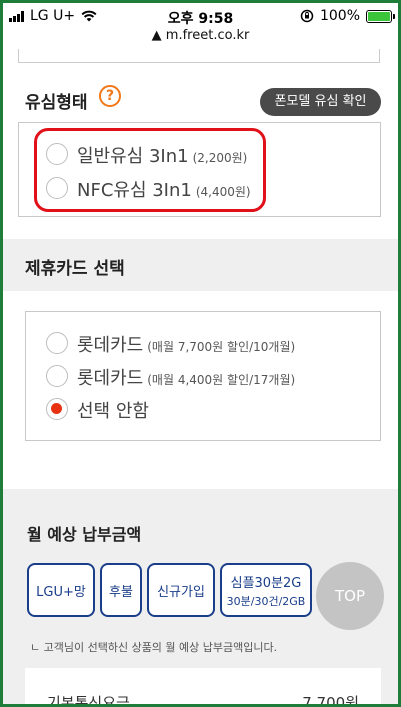  Describe the element at coordinates (200, 265) in the screenshot. I see `card-section-header: 제휴카드 선택` at that location.